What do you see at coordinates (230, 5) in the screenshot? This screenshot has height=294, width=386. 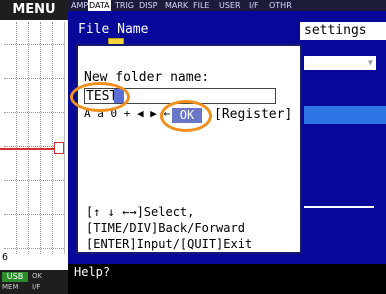 I see `tab-user: USER` at bounding box center [230, 5].